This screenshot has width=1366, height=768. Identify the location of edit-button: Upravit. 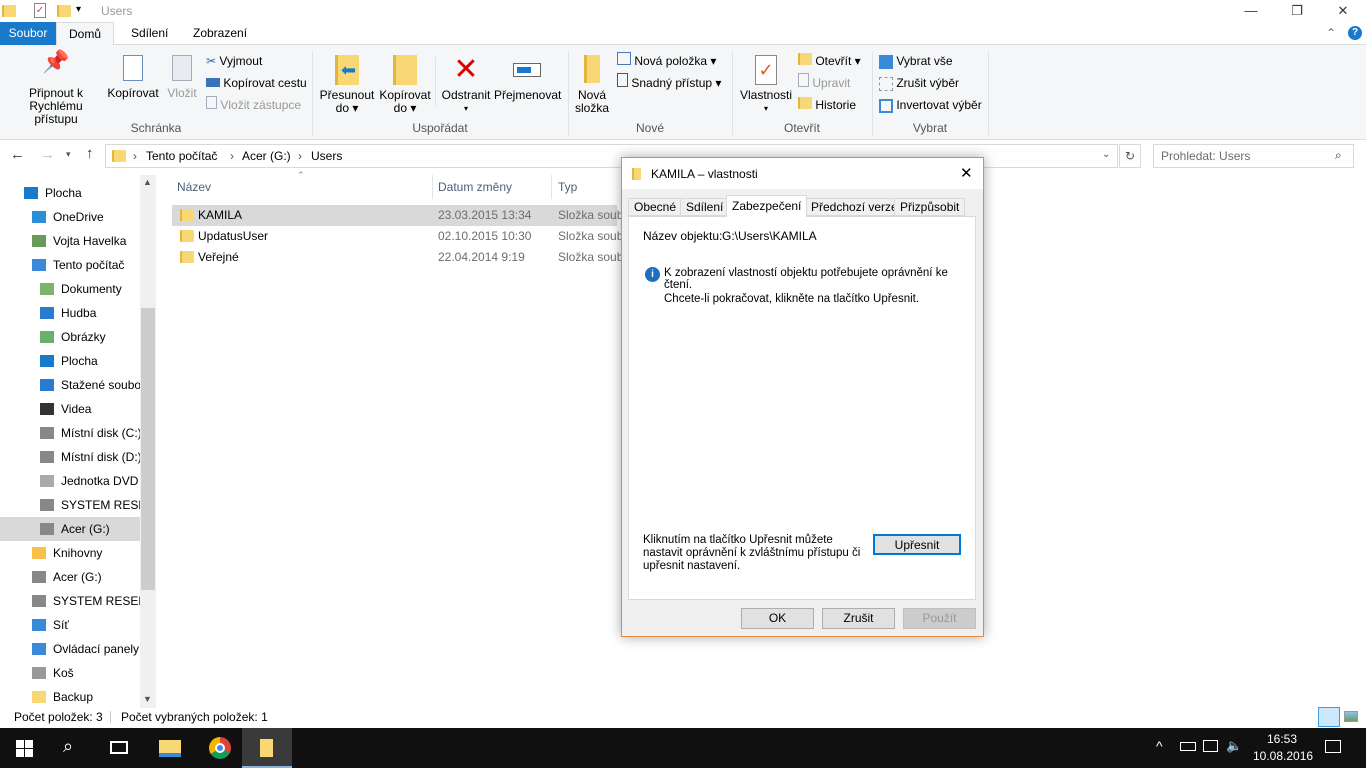
(824, 83).